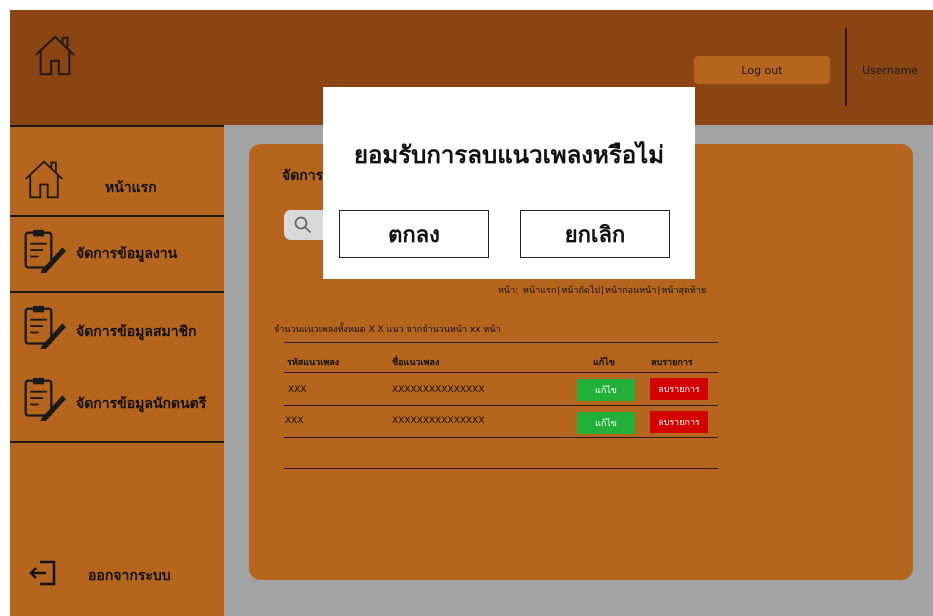 The height and width of the screenshot is (616, 933). Describe the element at coordinates (129, 576) in the screenshot. I see `logout-sidebar-label: ออกจากระบบ` at that location.